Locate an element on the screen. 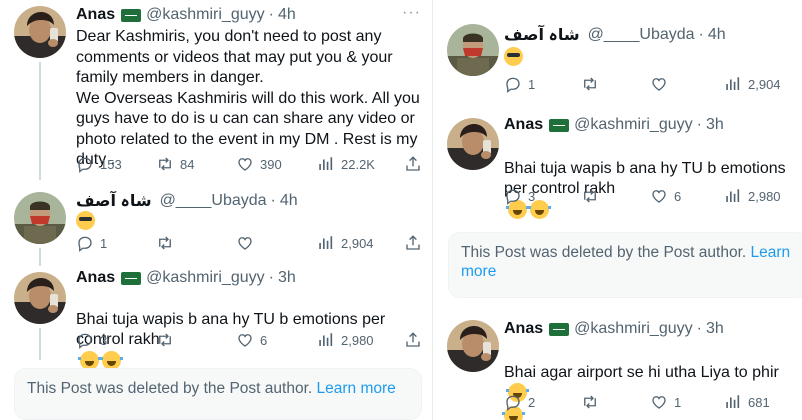  sunglasses-emoji-icon is located at coordinates (85, 220).